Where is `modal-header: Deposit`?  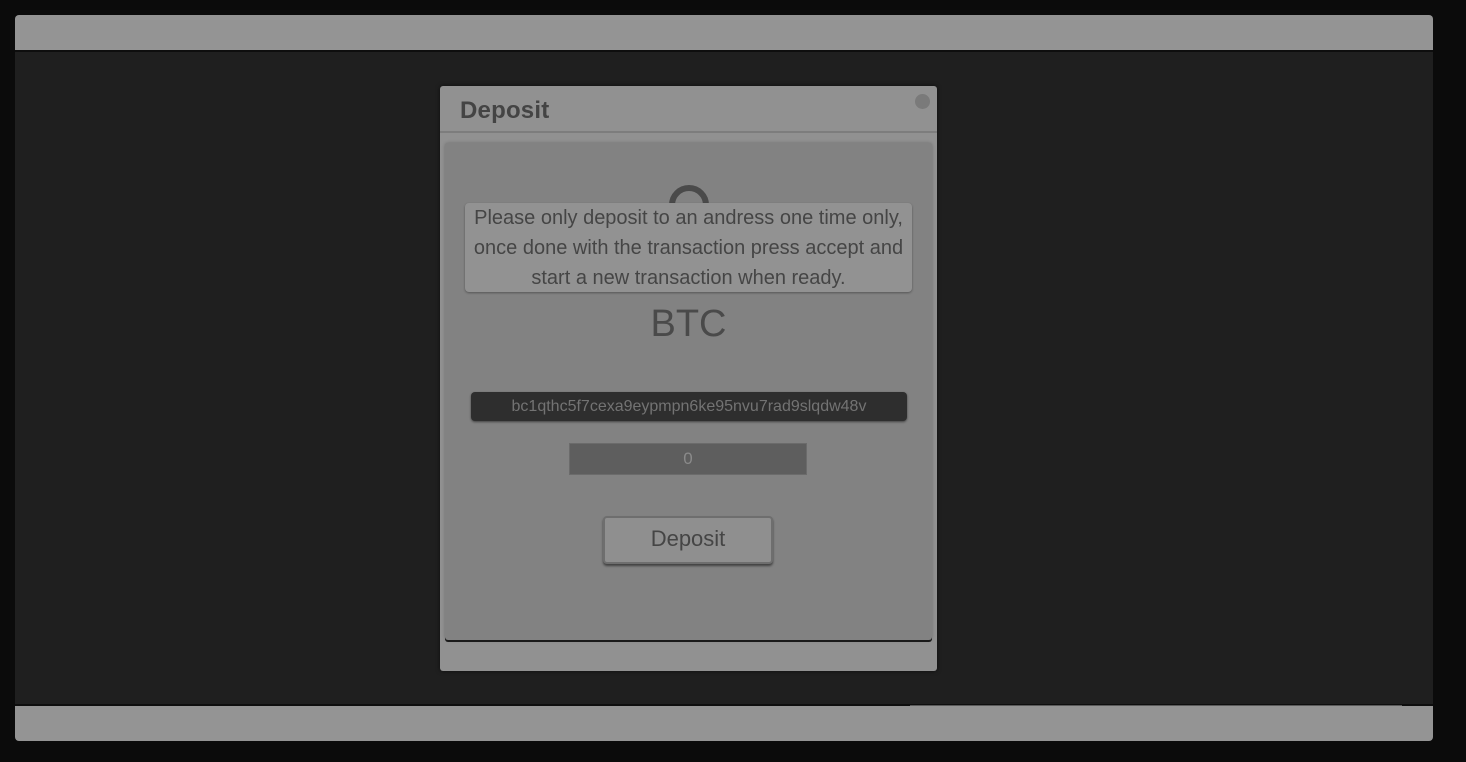
modal-header: Deposit is located at coordinates (688, 109).